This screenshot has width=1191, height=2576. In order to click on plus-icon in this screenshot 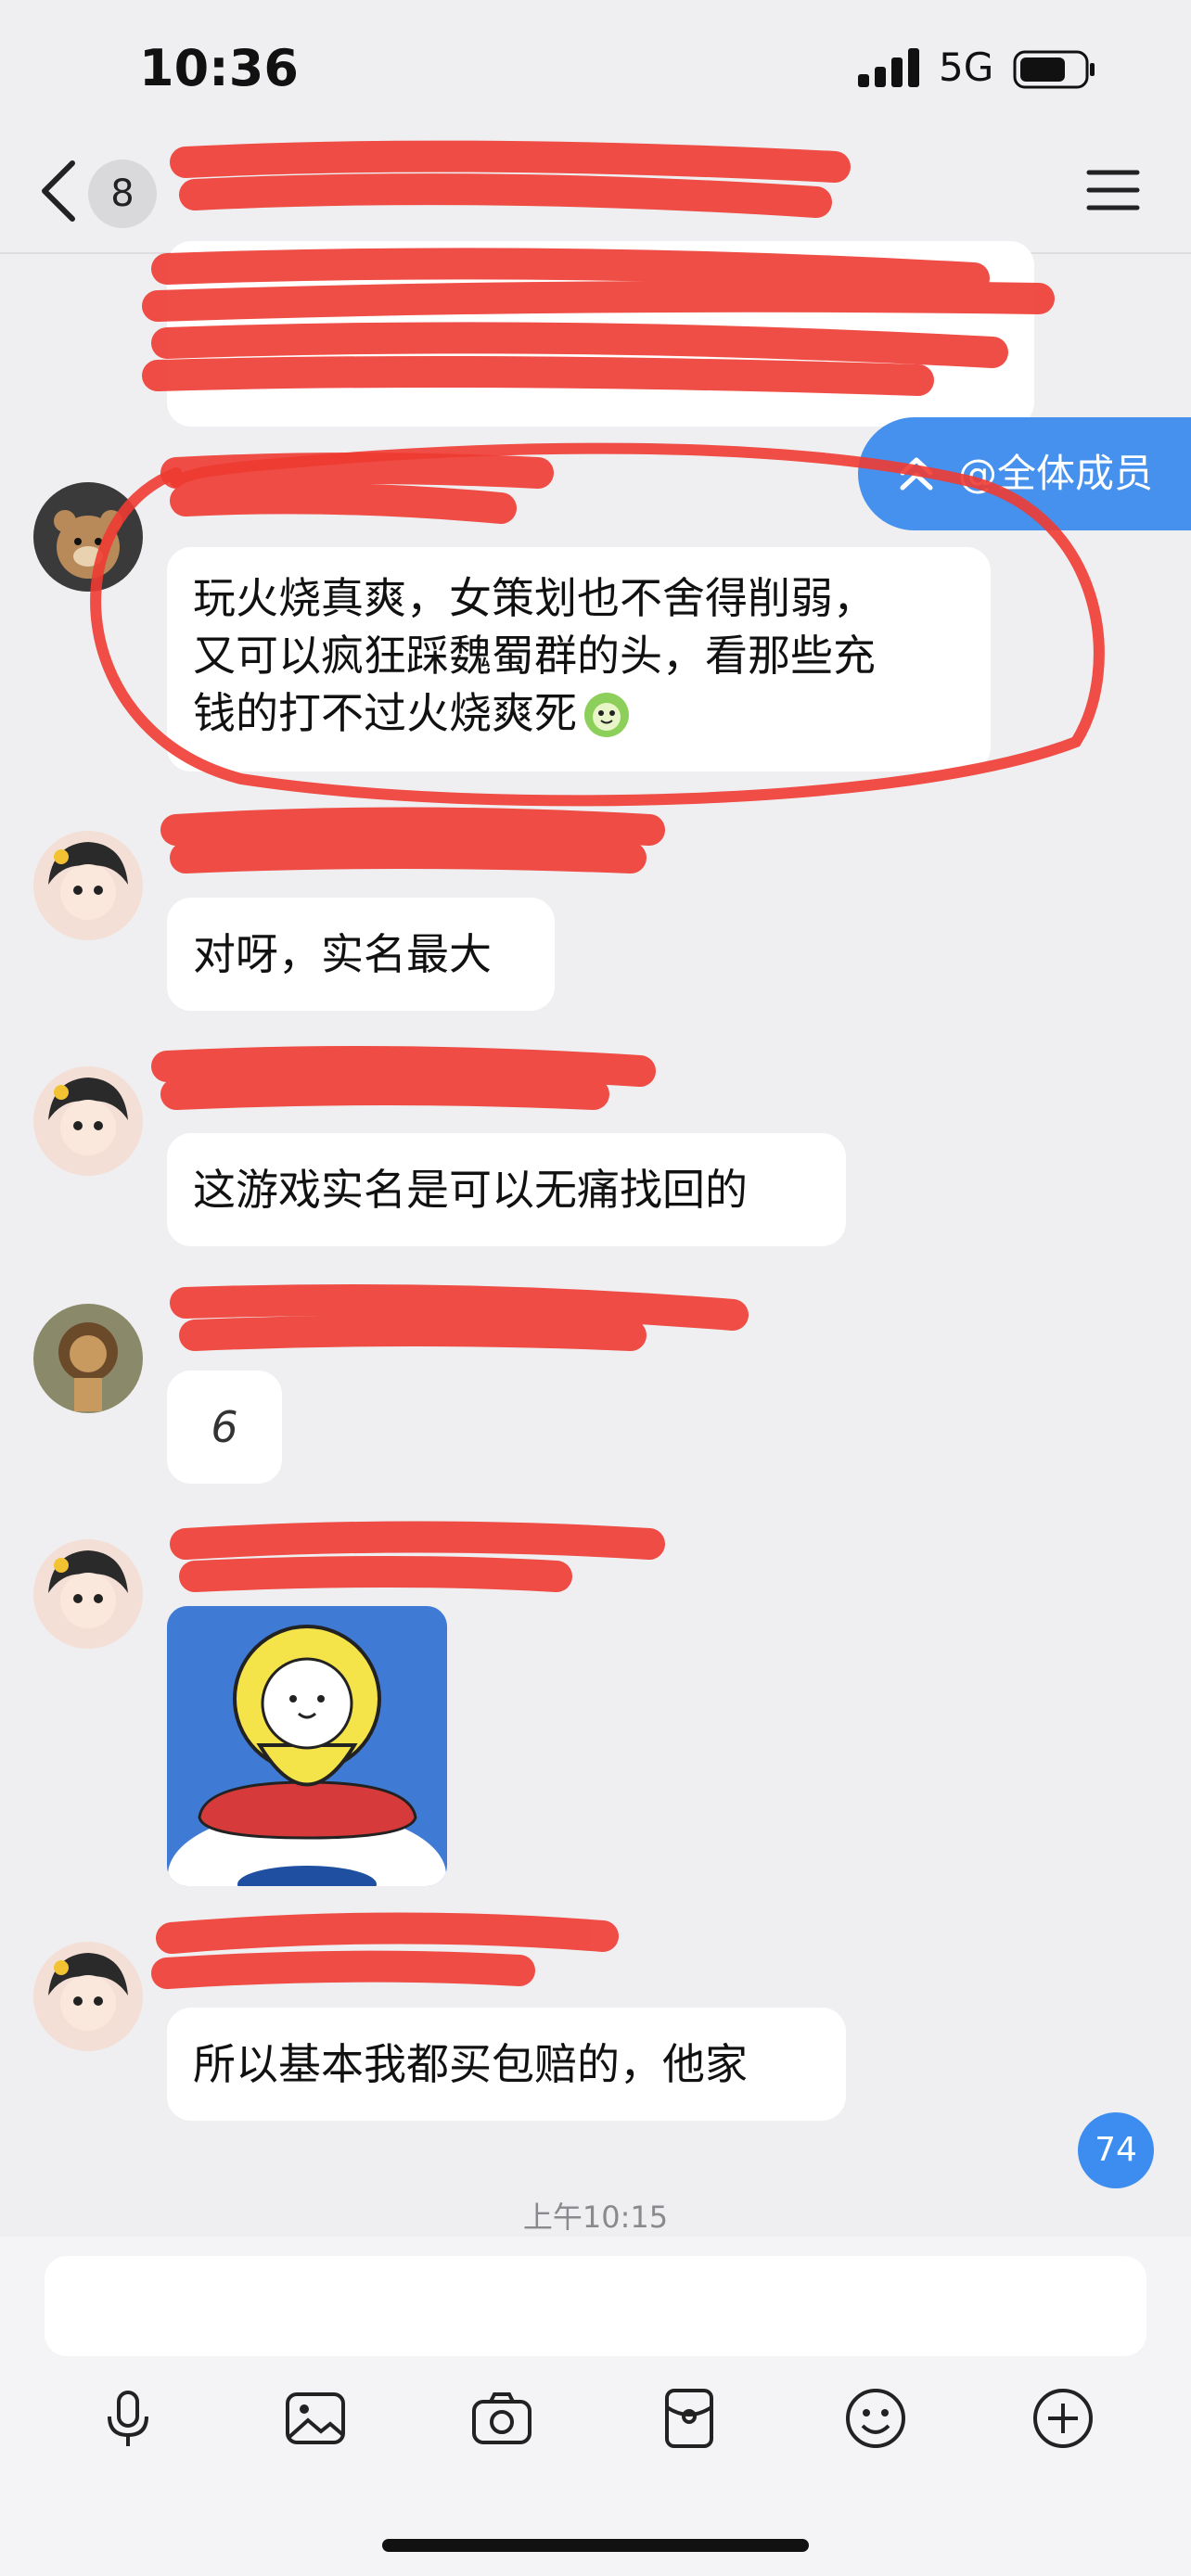, I will do `click(1063, 2419)`.